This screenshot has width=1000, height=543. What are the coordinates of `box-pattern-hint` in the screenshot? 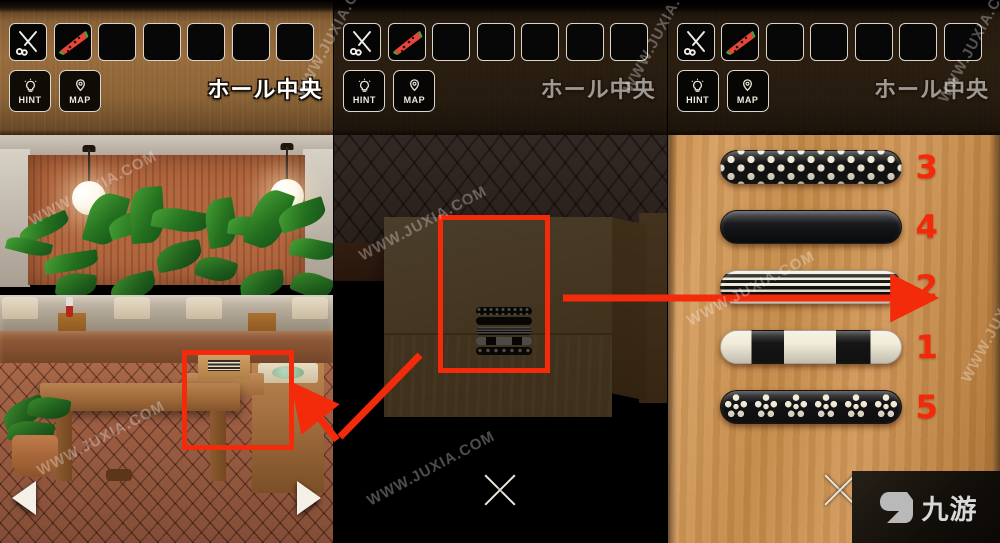 It's located at (224, 365).